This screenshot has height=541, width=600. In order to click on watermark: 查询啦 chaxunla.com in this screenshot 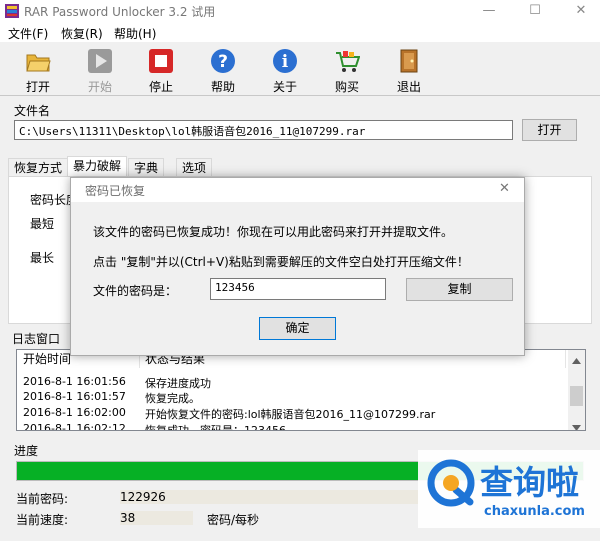, I will do `click(509, 489)`.